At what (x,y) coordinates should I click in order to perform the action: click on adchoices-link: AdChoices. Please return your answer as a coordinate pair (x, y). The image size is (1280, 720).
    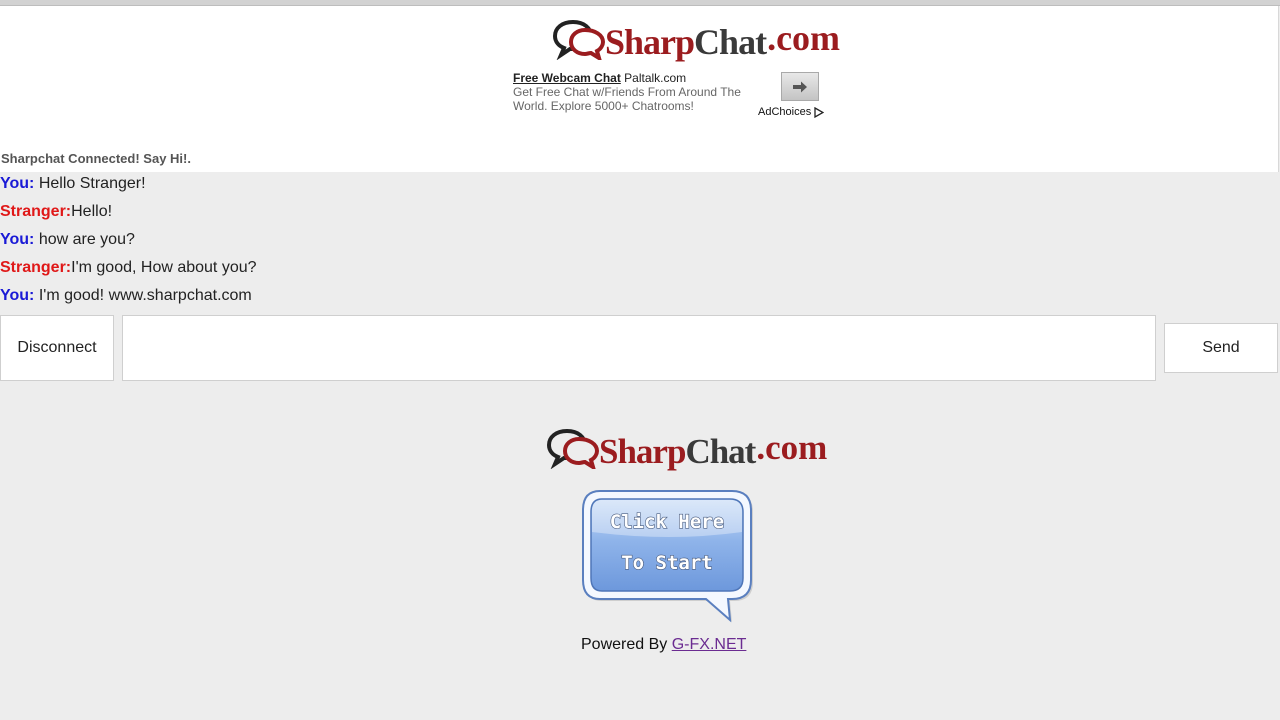
    Looking at the image, I should click on (791, 112).